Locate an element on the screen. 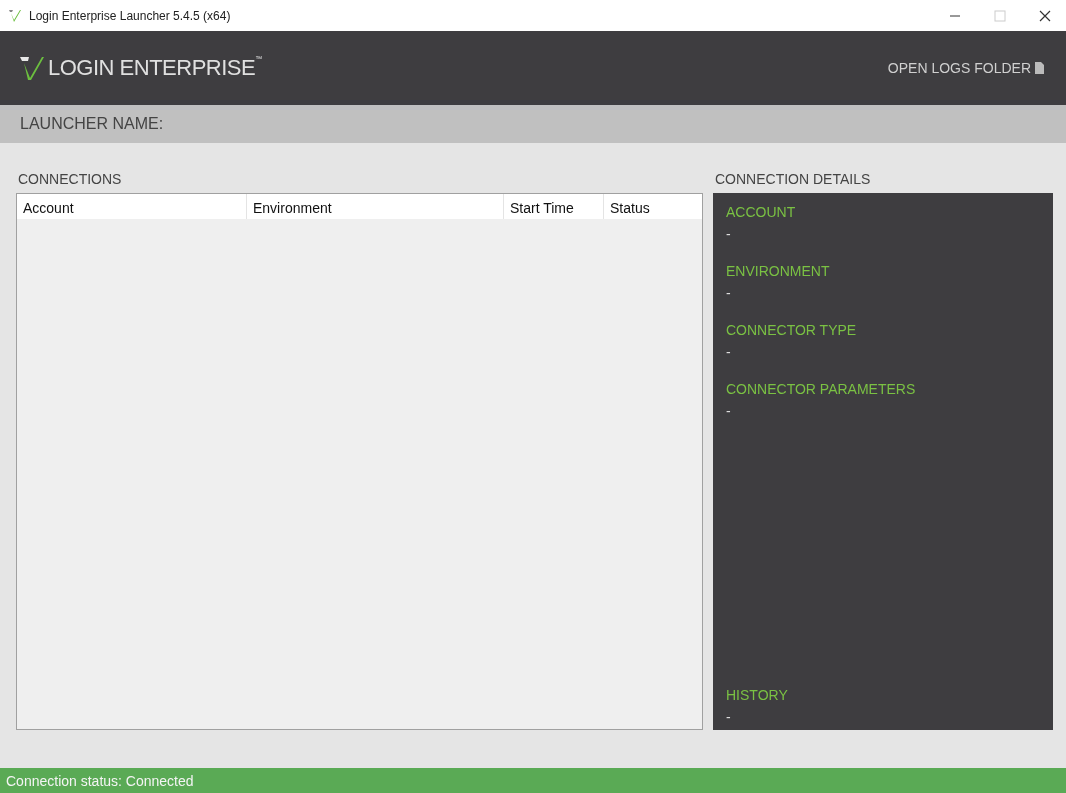 This screenshot has height=793, width=1066. field-label: ACCOUNT is located at coordinates (761, 212).